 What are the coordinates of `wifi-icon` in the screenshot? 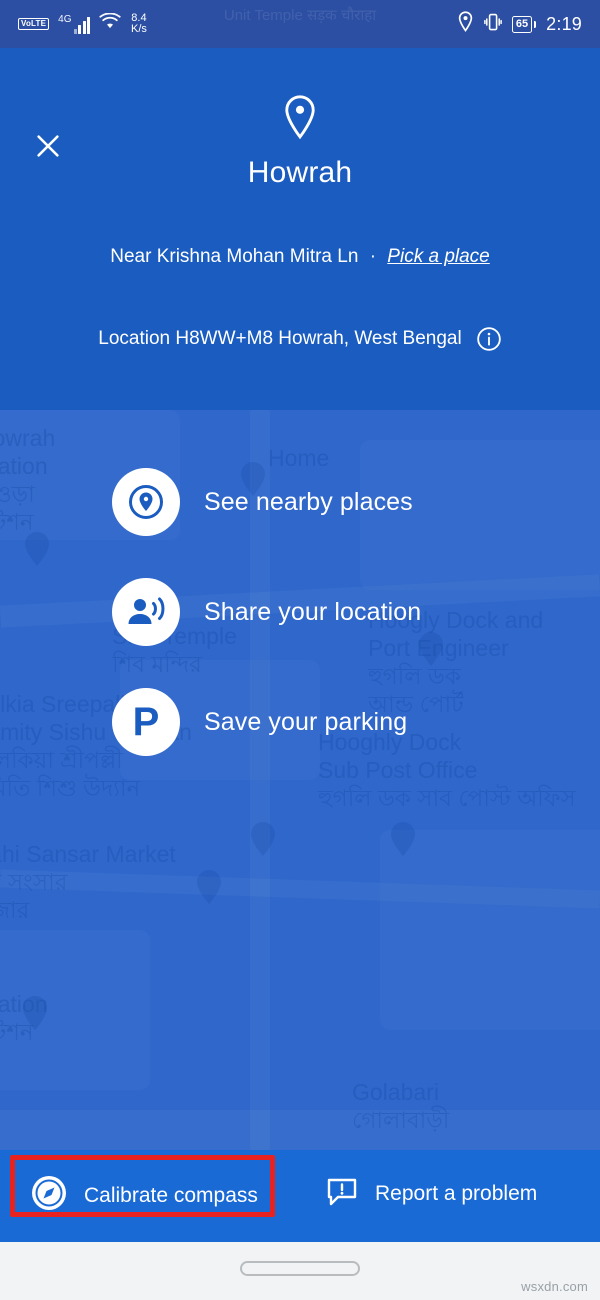 It's located at (110, 23).